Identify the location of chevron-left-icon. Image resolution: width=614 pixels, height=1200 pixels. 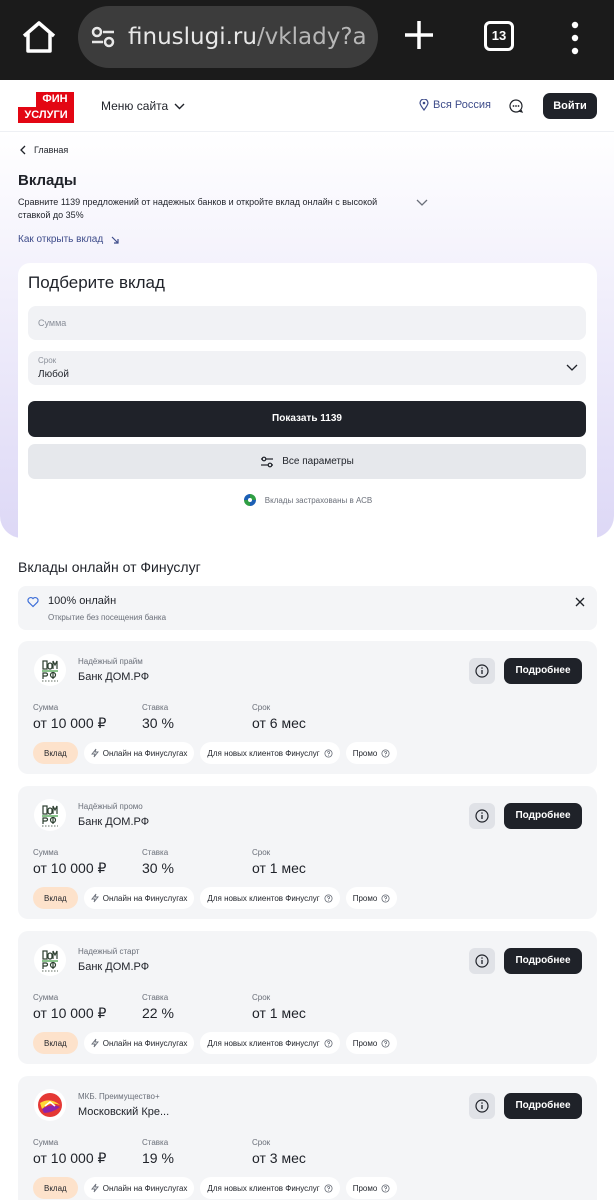
(23, 150).